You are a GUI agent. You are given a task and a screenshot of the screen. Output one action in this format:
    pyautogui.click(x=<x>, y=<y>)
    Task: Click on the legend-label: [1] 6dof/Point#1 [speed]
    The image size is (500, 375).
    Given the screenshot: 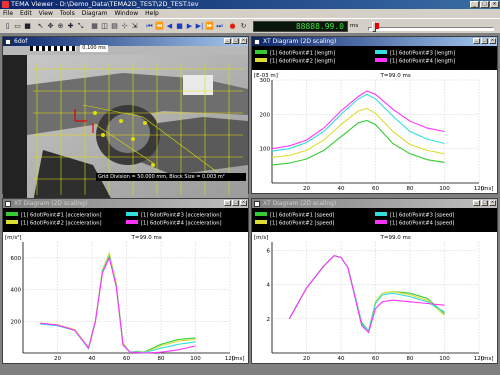 What is the action you would take?
    pyautogui.click(x=302, y=216)
    